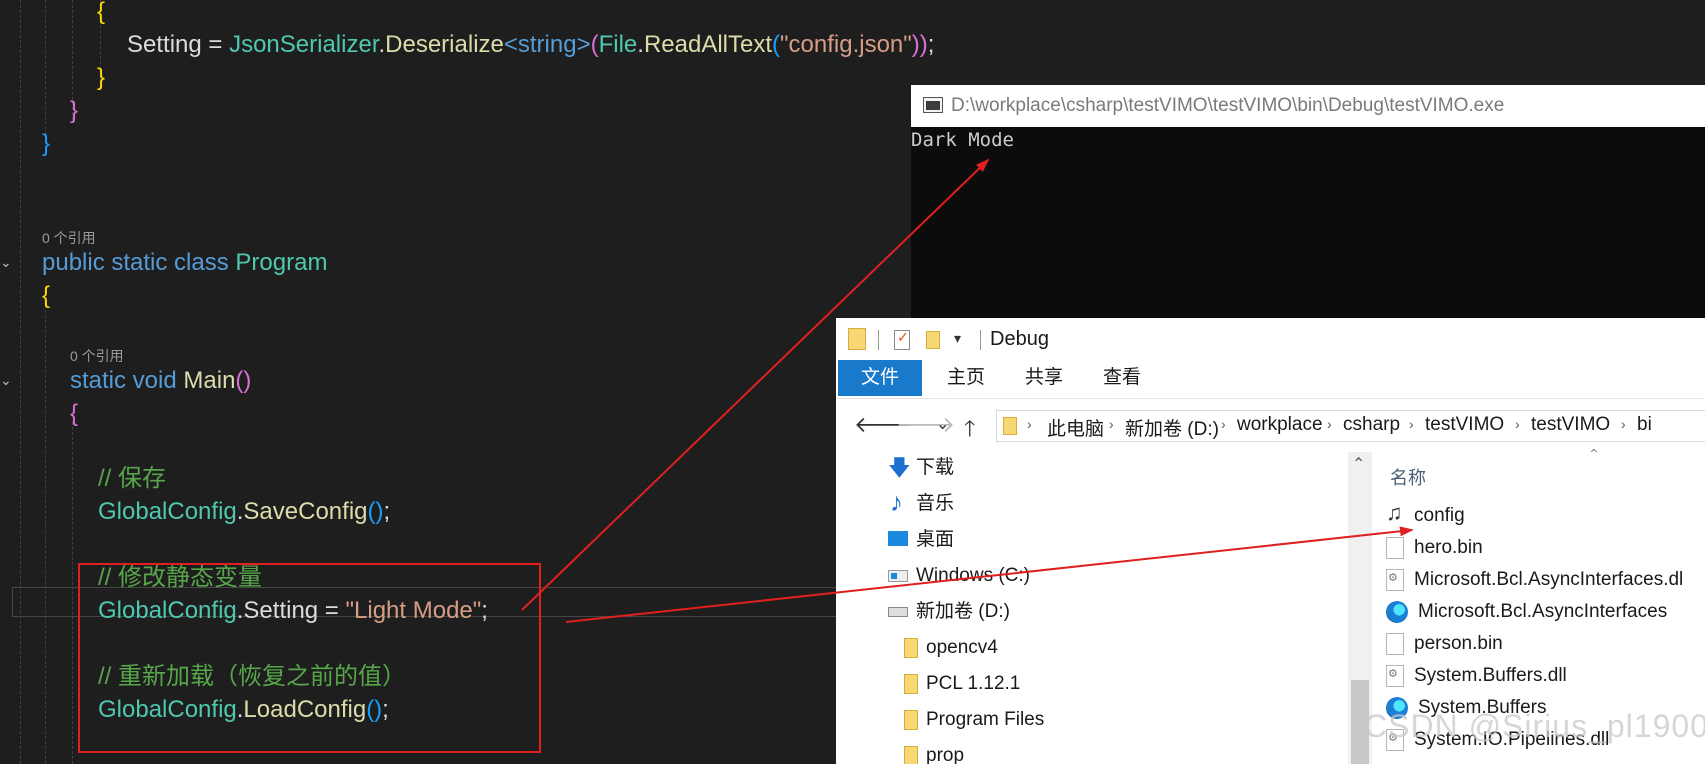 The height and width of the screenshot is (764, 1705). Describe the element at coordinates (1371, 425) in the screenshot. I see `breadcrumb-item: csharp` at that location.